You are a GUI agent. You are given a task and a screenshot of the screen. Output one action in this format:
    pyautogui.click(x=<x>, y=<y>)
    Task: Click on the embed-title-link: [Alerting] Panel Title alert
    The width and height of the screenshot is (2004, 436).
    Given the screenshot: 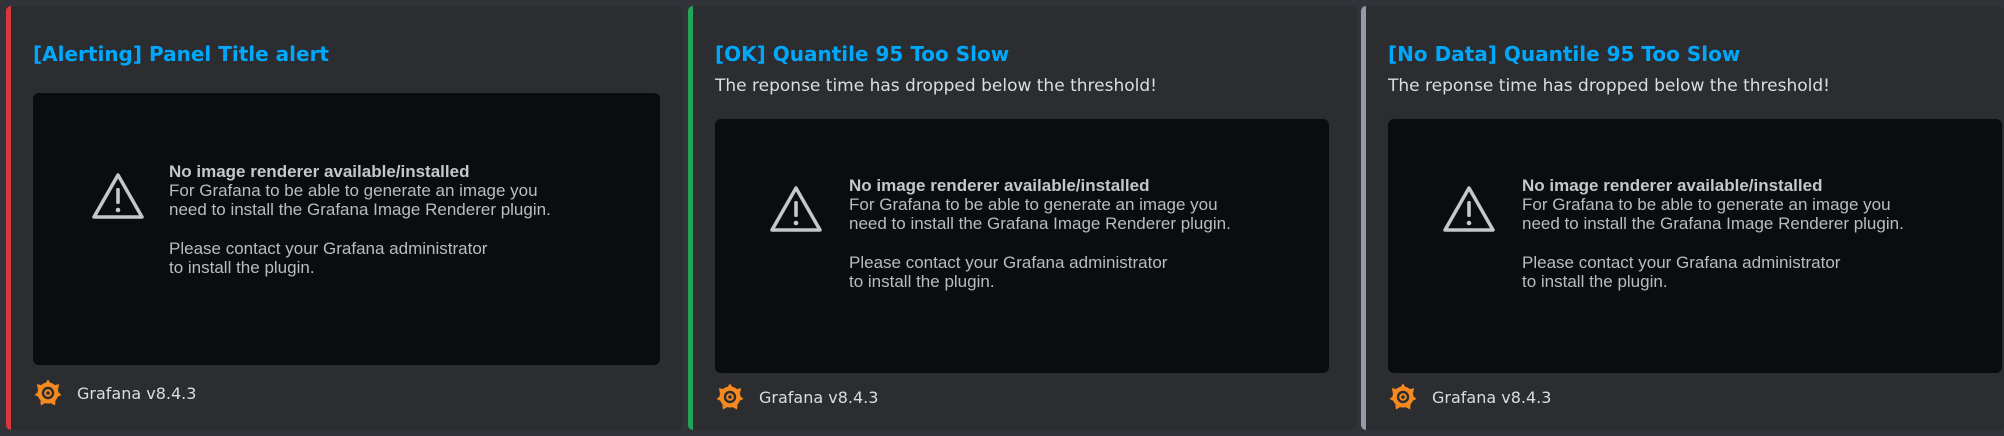 What is the action you would take?
    pyautogui.click(x=181, y=54)
    